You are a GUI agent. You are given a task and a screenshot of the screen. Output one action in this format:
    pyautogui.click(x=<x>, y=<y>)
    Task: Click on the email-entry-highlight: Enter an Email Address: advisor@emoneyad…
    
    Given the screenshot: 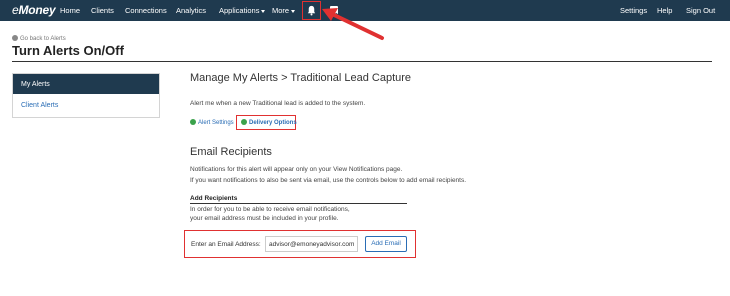 What is the action you would take?
    pyautogui.click(x=300, y=244)
    